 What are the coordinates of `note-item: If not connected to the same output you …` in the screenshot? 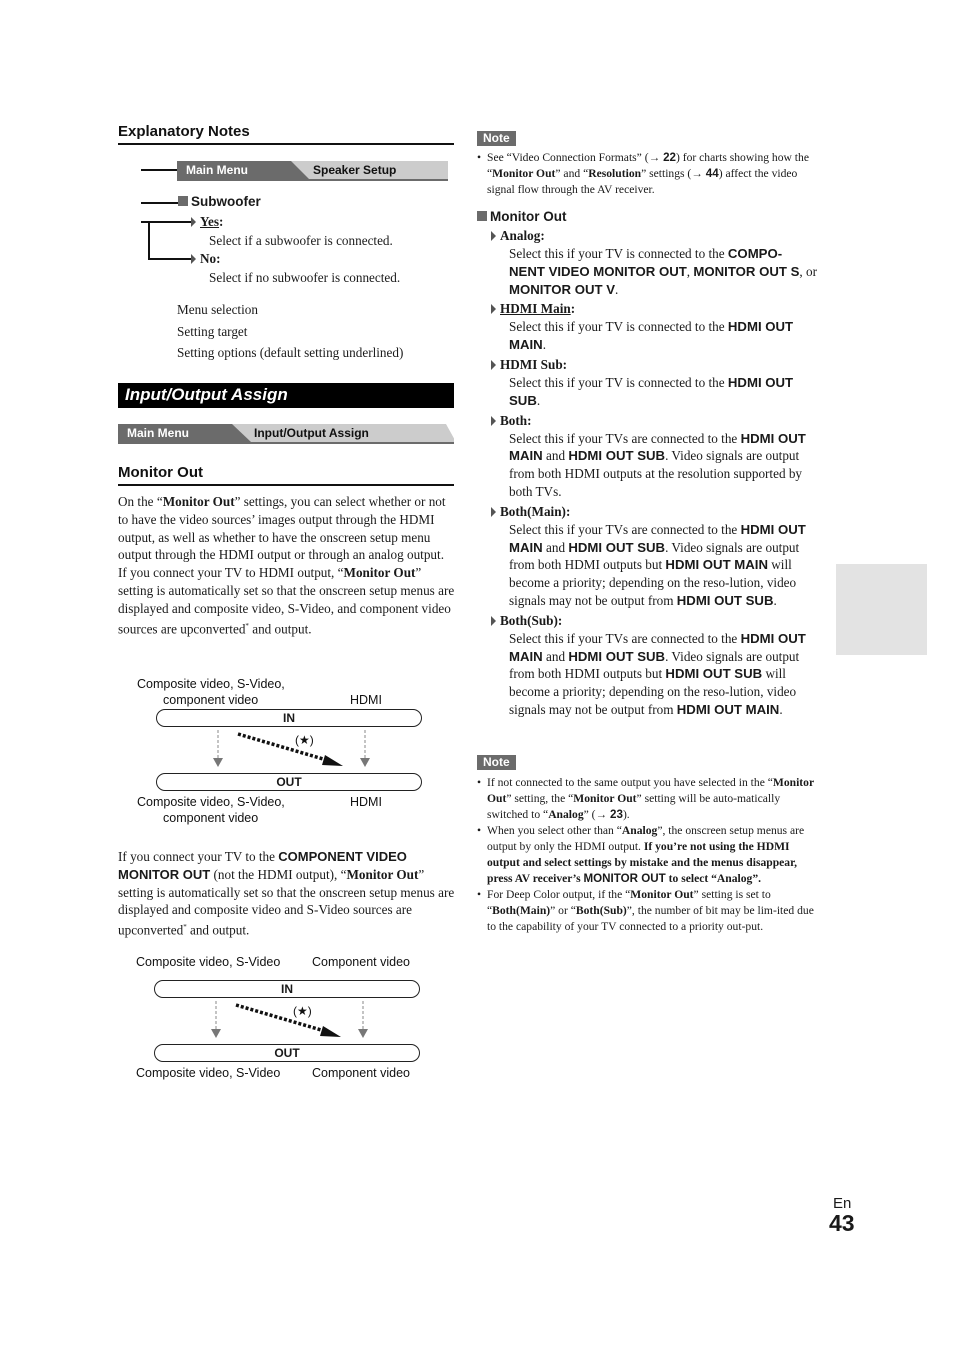 It's located at (647, 799).